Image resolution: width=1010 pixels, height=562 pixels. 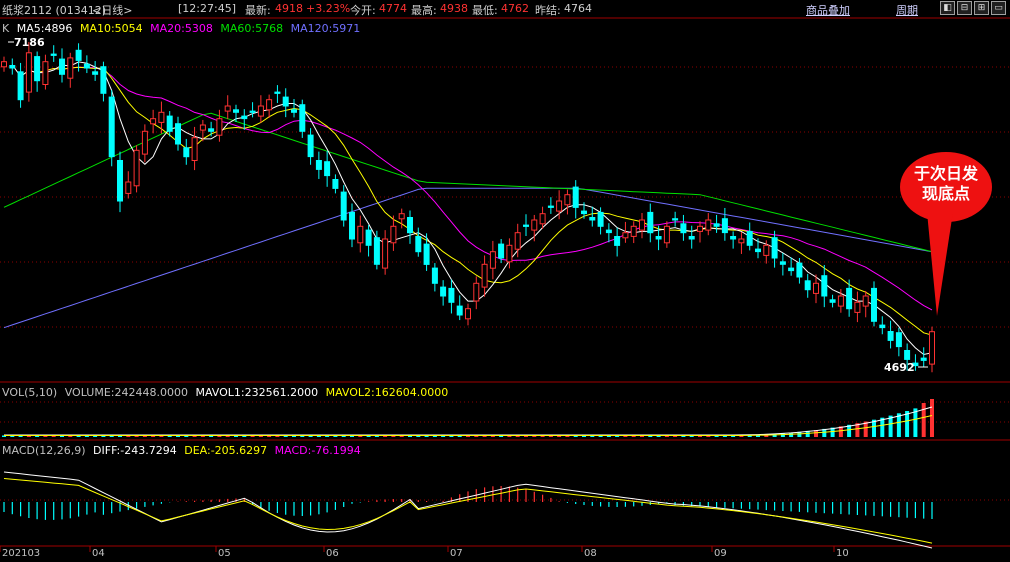 I want to click on low-mark: 4692, so click(x=899, y=367).